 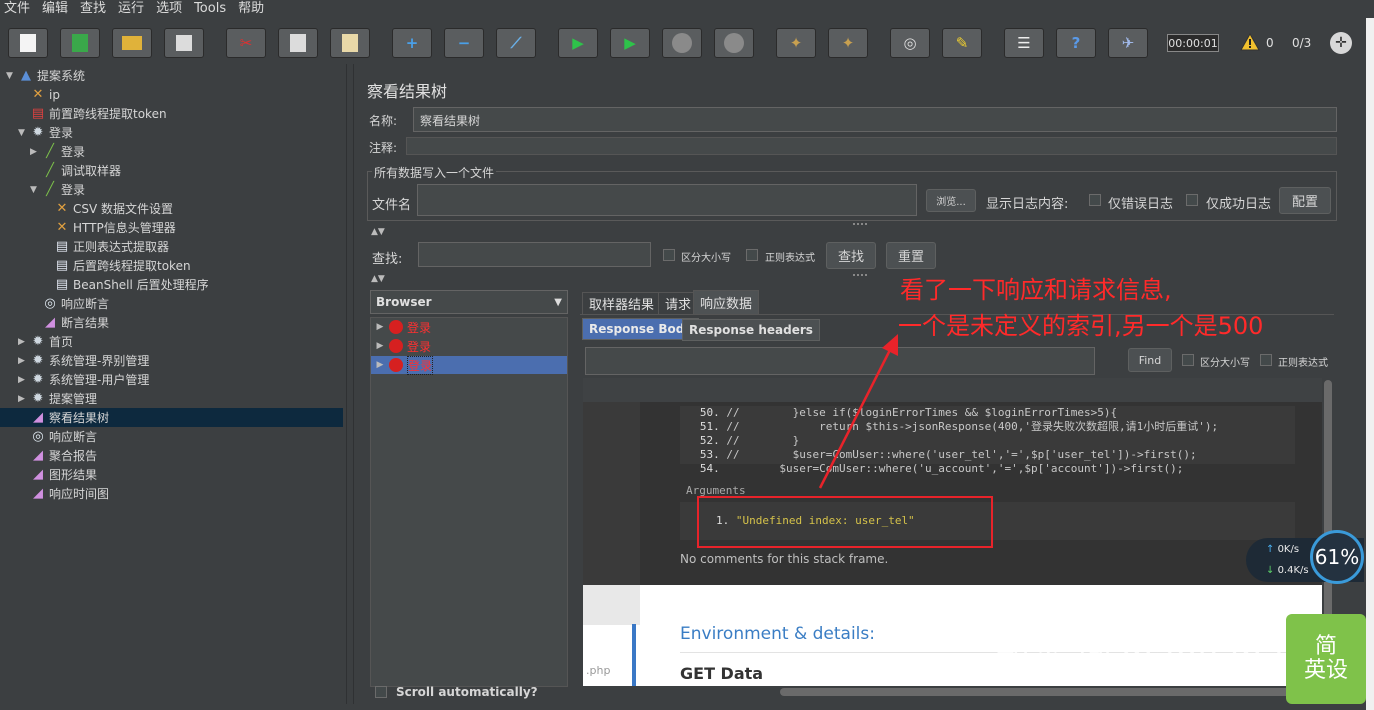 I want to click on result-item-selected: ▶ 登录, so click(x=469, y=365).